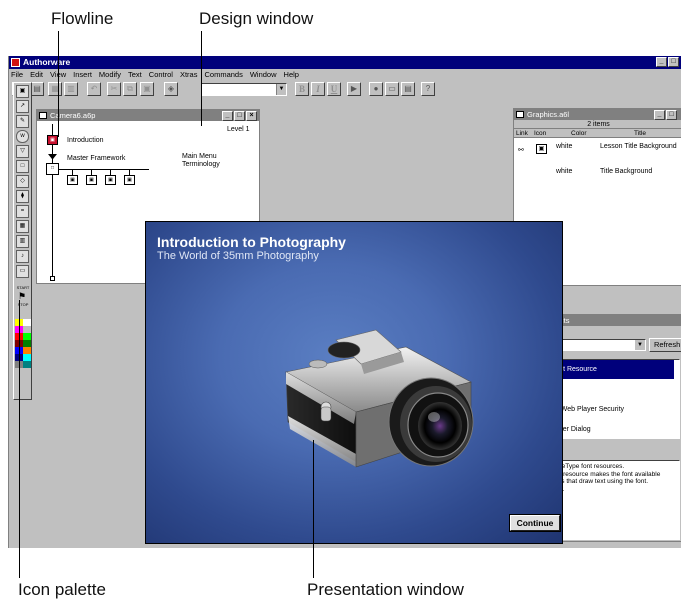 The height and width of the screenshot is (602, 681). What do you see at coordinates (22, 121) in the screenshot?
I see `erase-icon: ✎` at bounding box center [22, 121].